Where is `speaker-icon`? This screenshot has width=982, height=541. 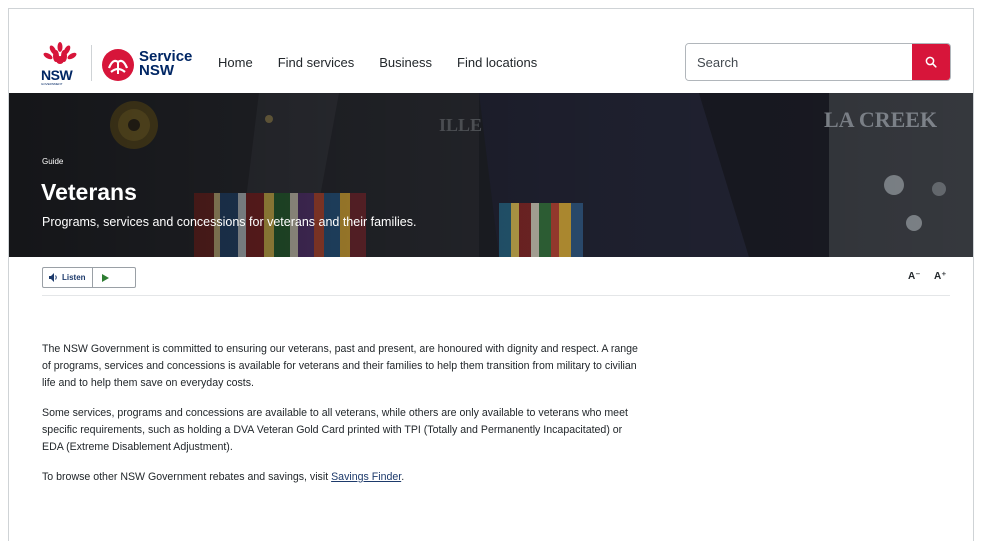 speaker-icon is located at coordinates (53, 277).